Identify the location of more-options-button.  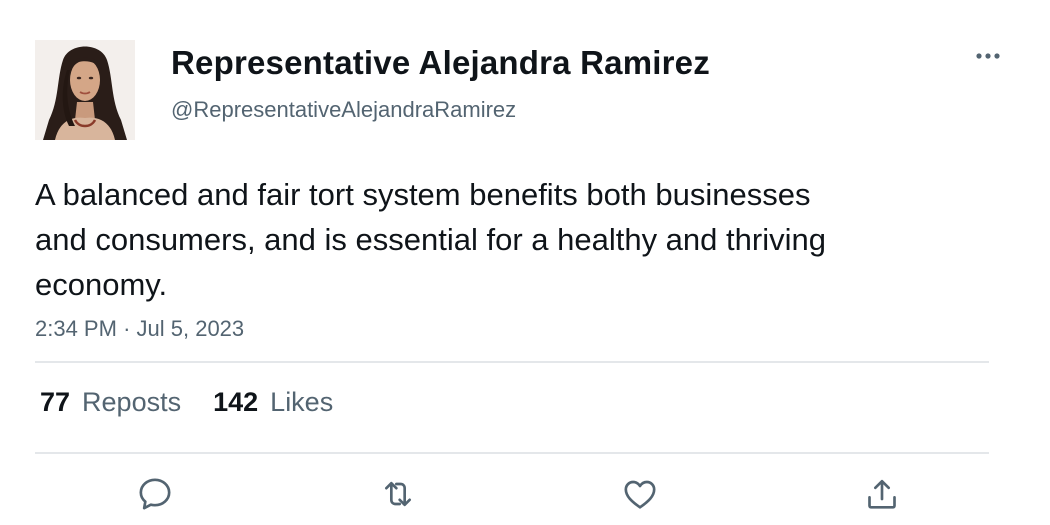
(988, 56).